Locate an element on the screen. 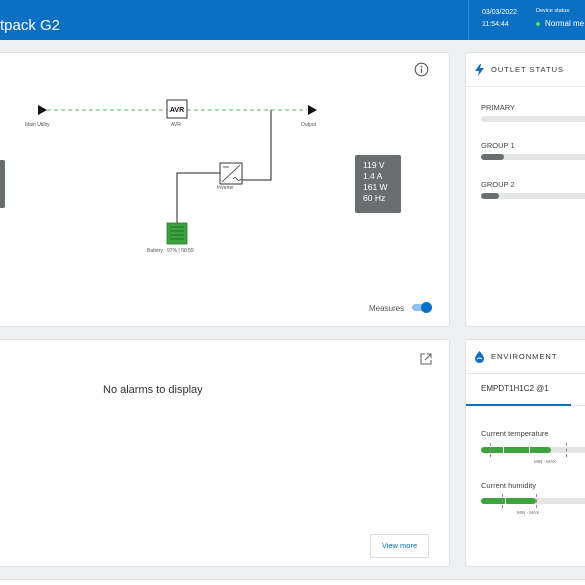  outlet-status-title: OUTLET STATUS is located at coordinates (528, 69).